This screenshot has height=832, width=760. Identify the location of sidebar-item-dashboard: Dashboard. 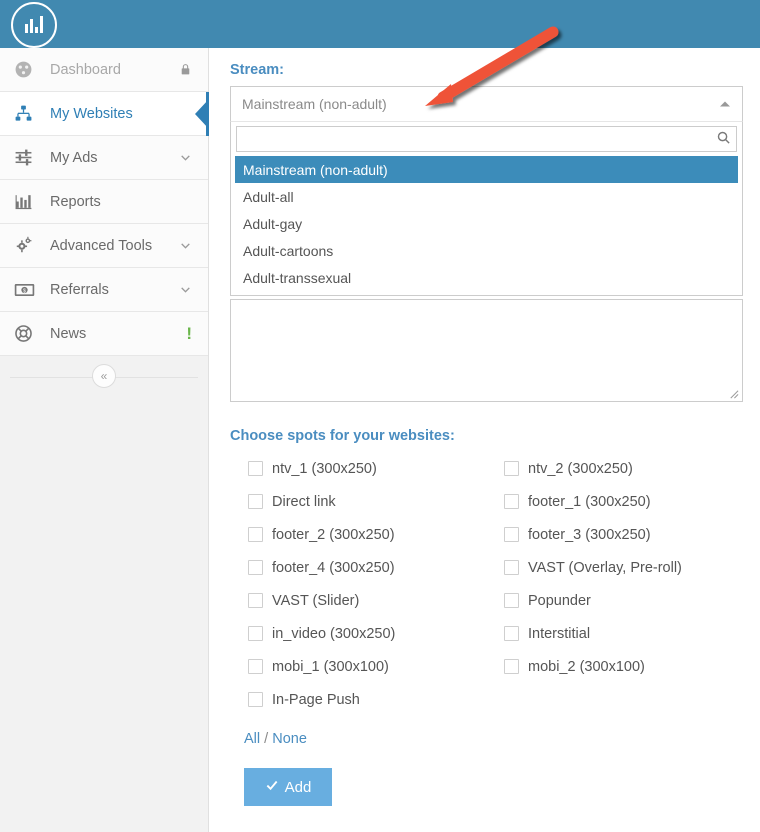
(104, 70).